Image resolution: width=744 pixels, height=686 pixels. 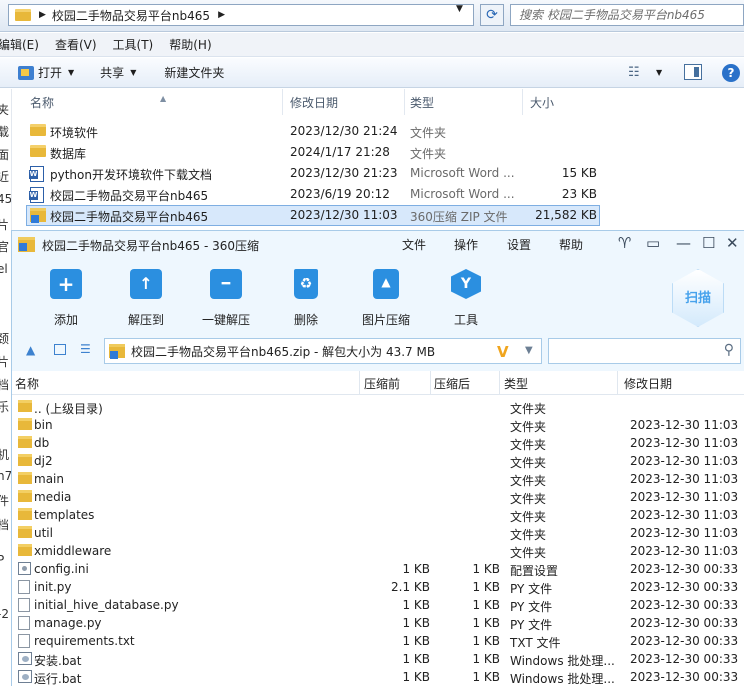 What do you see at coordinates (382, 383) in the screenshot?
I see `column-packed: 压缩前` at bounding box center [382, 383].